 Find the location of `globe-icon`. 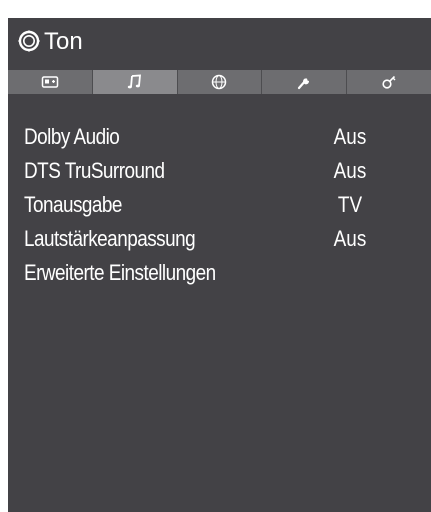

globe-icon is located at coordinates (219, 82).